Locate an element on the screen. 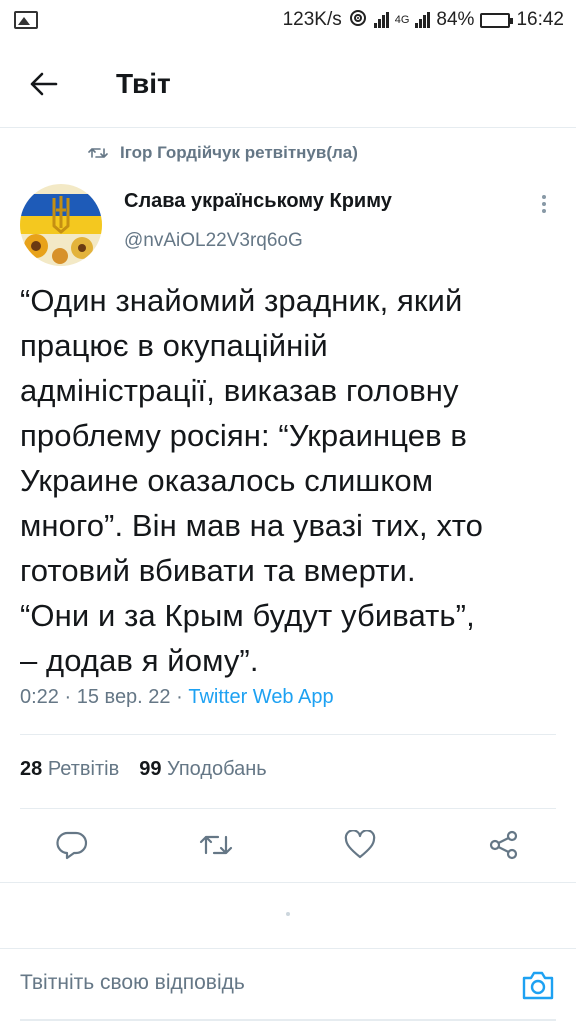 This screenshot has height=1024, width=576. retweets-stat: 28 Ретвітів is located at coordinates (69, 769).